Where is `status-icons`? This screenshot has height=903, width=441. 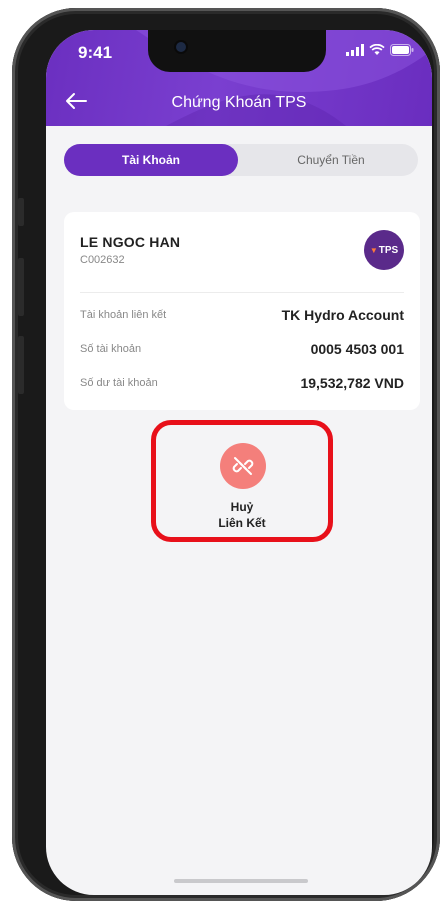
status-icons is located at coordinates (380, 50).